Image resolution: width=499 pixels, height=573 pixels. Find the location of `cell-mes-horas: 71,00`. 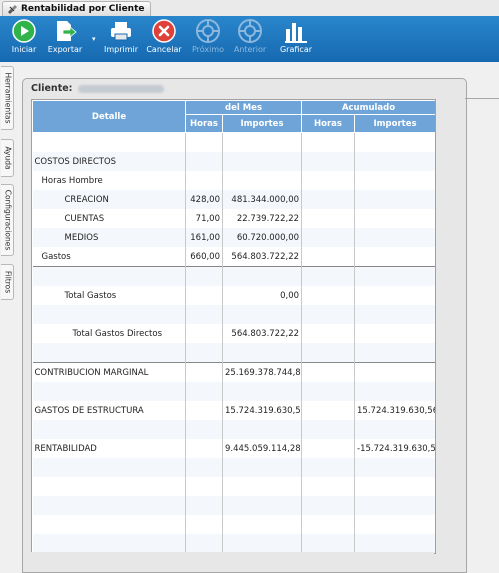

cell-mes-horas: 71,00 is located at coordinates (204, 218).